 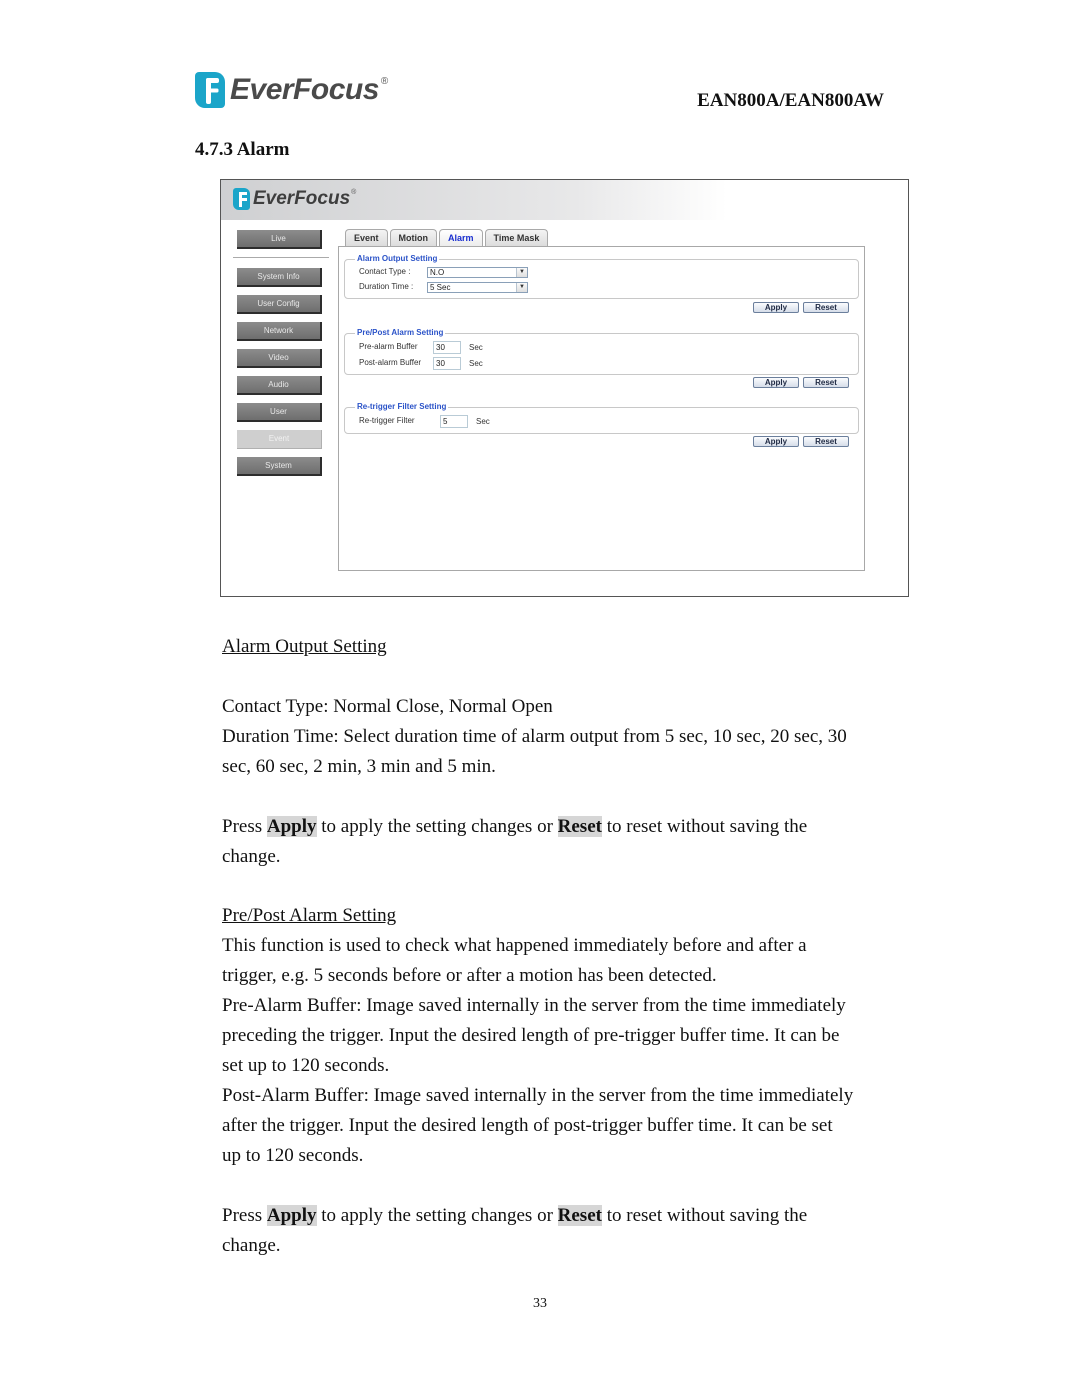 I want to click on tab-motion: Motion, so click(x=413, y=237).